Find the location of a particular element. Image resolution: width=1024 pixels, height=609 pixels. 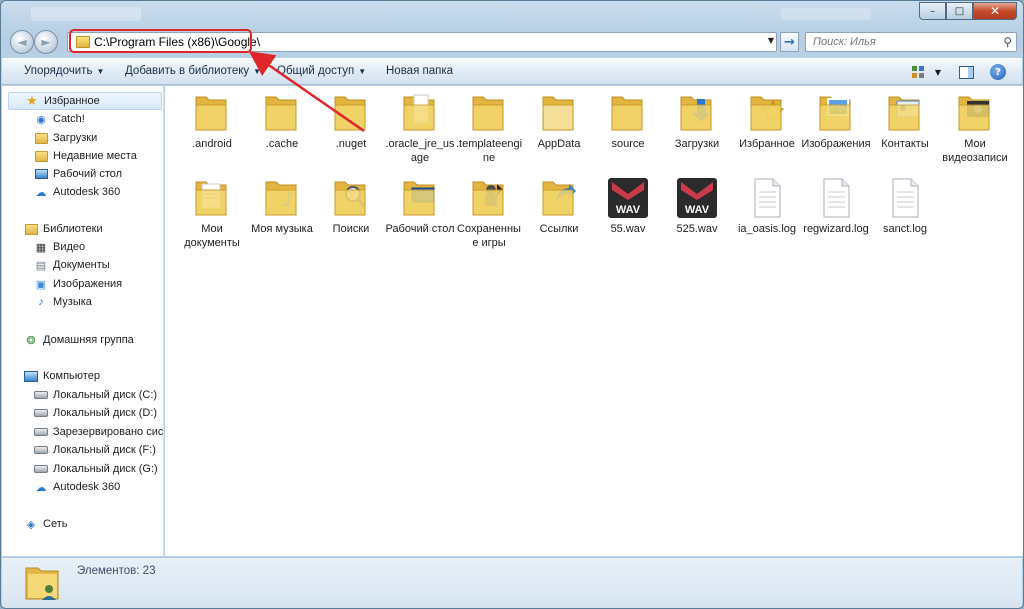

file-item: Избранное is located at coordinates (767, 121).